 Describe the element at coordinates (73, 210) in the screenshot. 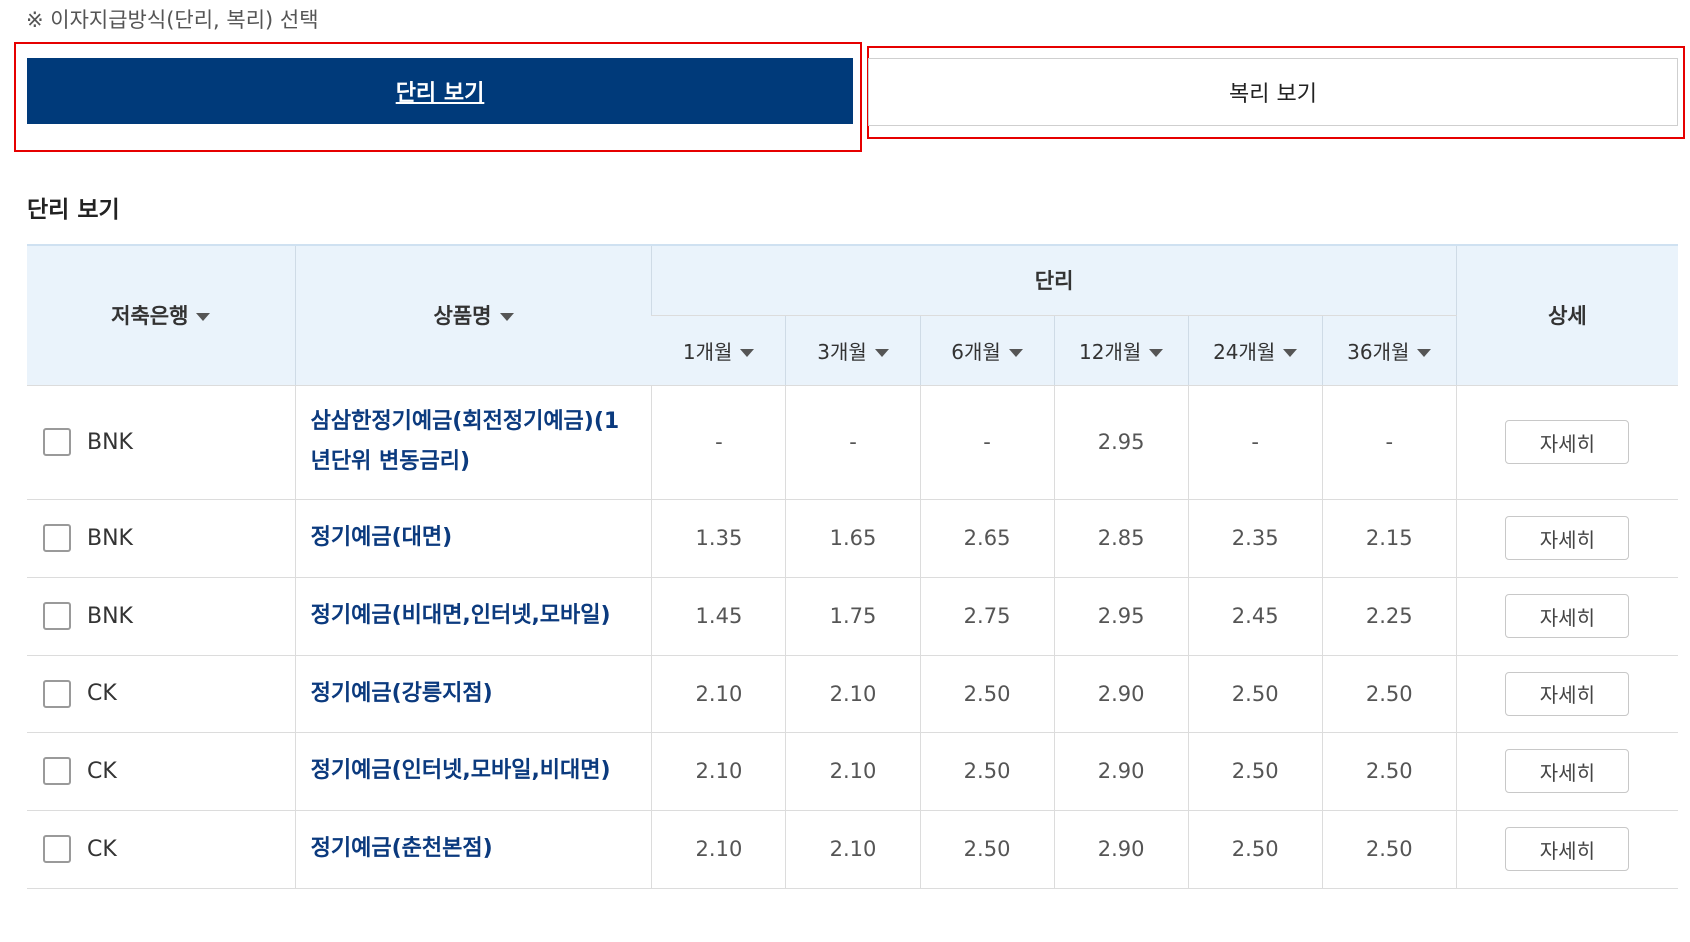

I see `section-title: 단리 보기` at that location.